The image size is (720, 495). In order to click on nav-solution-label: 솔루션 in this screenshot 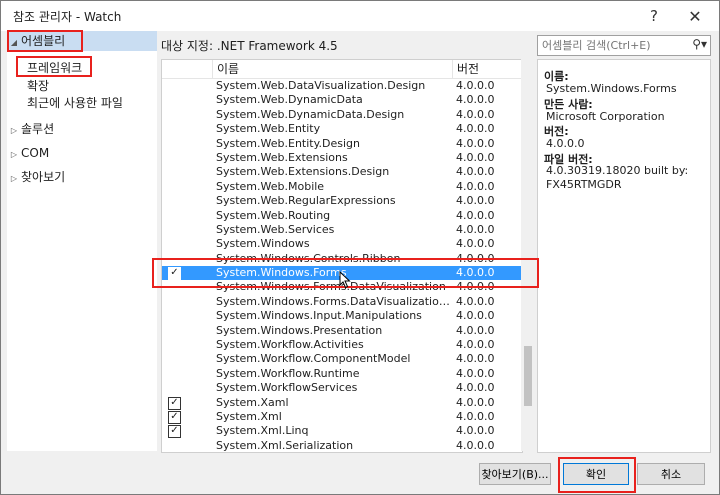, I will do `click(38, 129)`.